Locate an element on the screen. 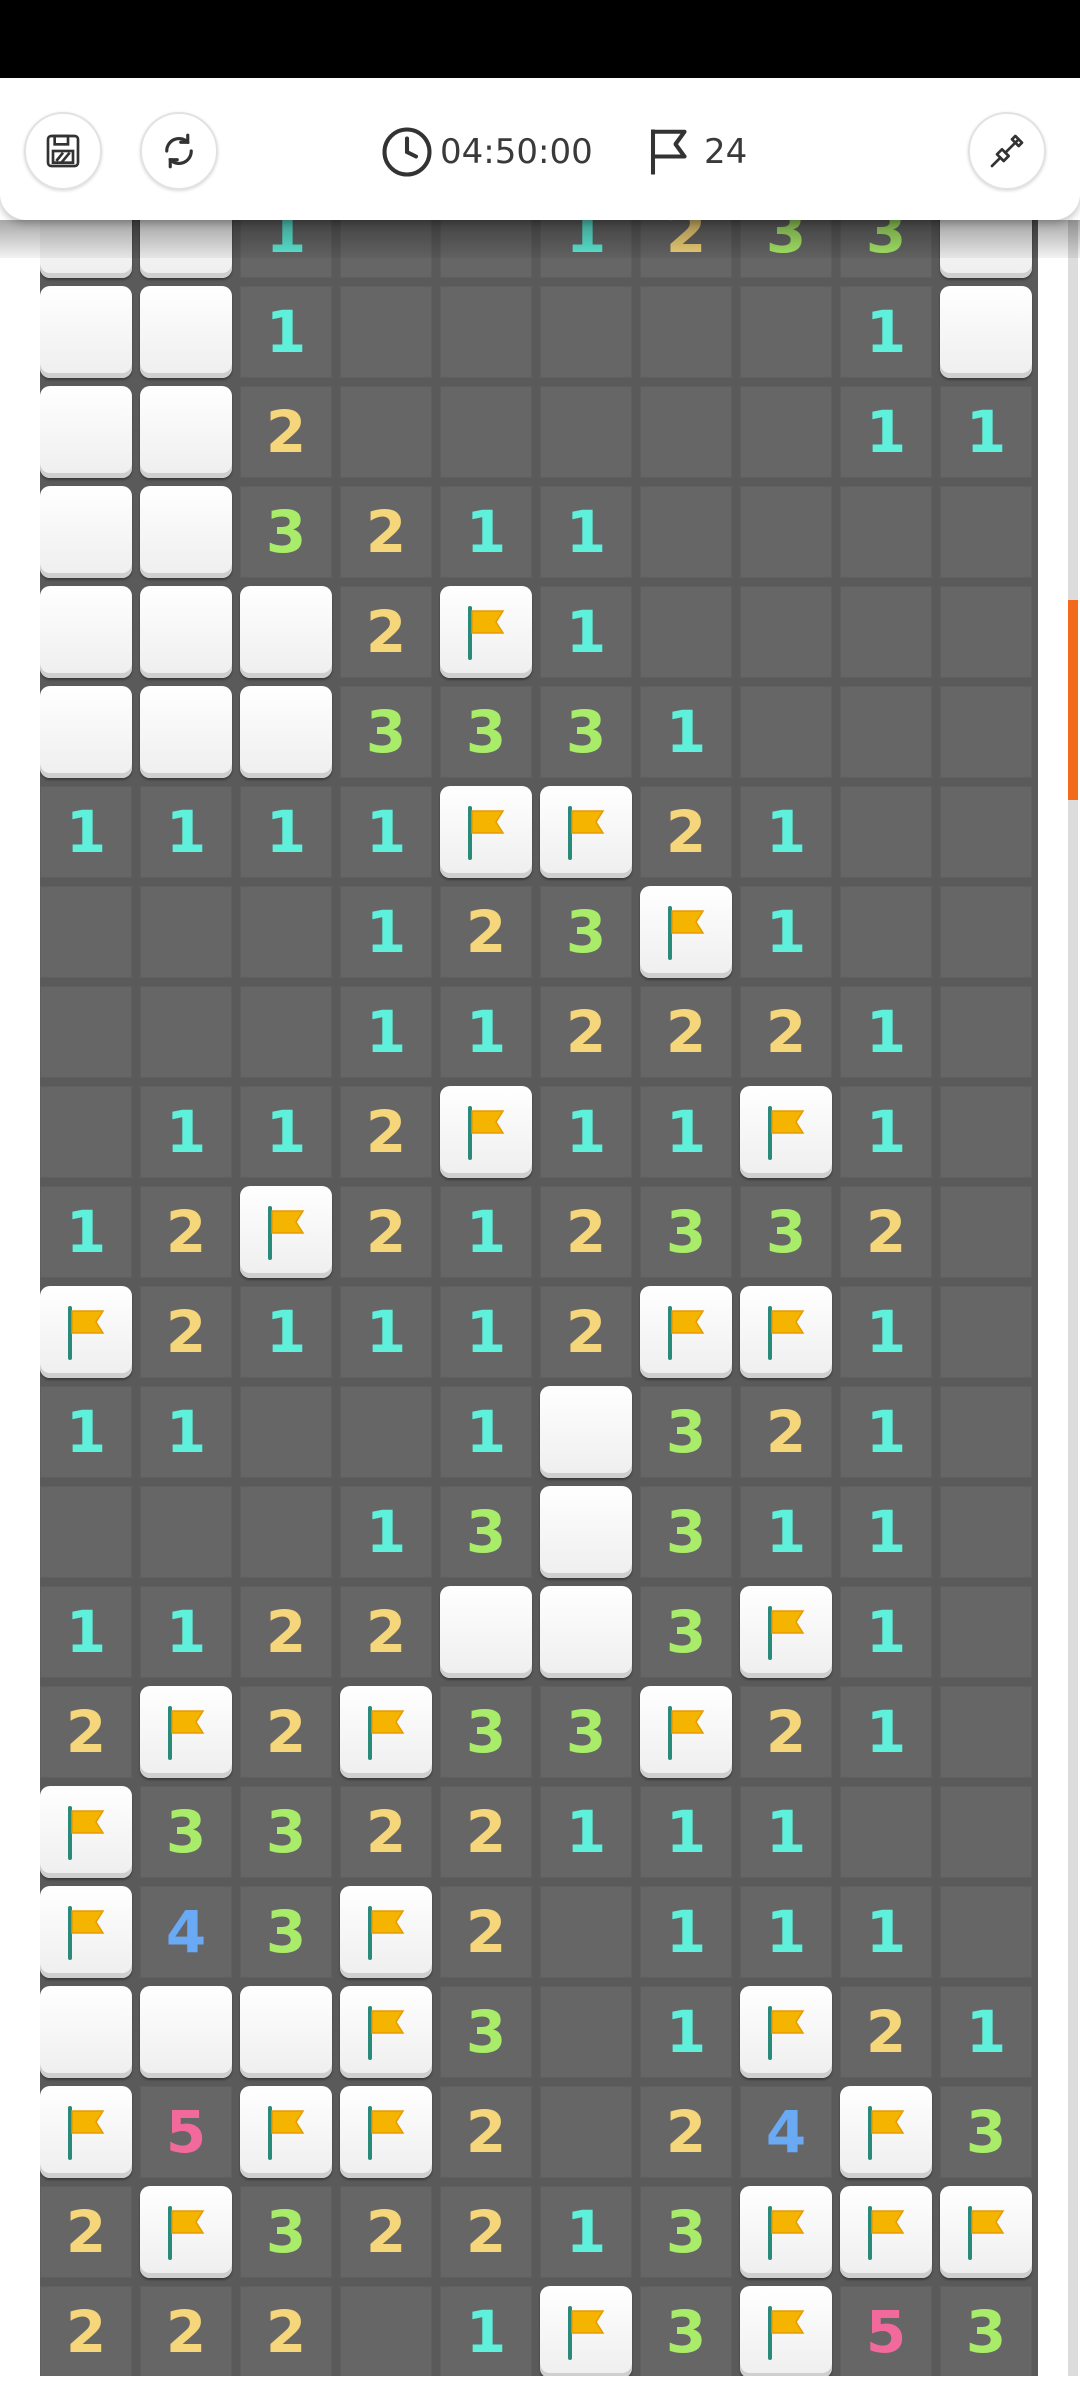 The width and height of the screenshot is (1080, 2400). number-cell: 4 is located at coordinates (186, 1932).